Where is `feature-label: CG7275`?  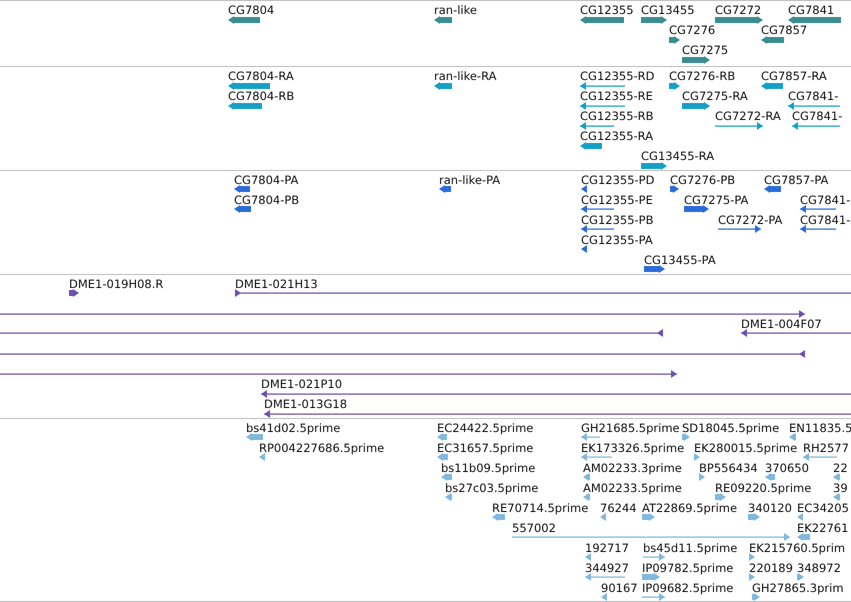
feature-label: CG7275 is located at coordinates (705, 50).